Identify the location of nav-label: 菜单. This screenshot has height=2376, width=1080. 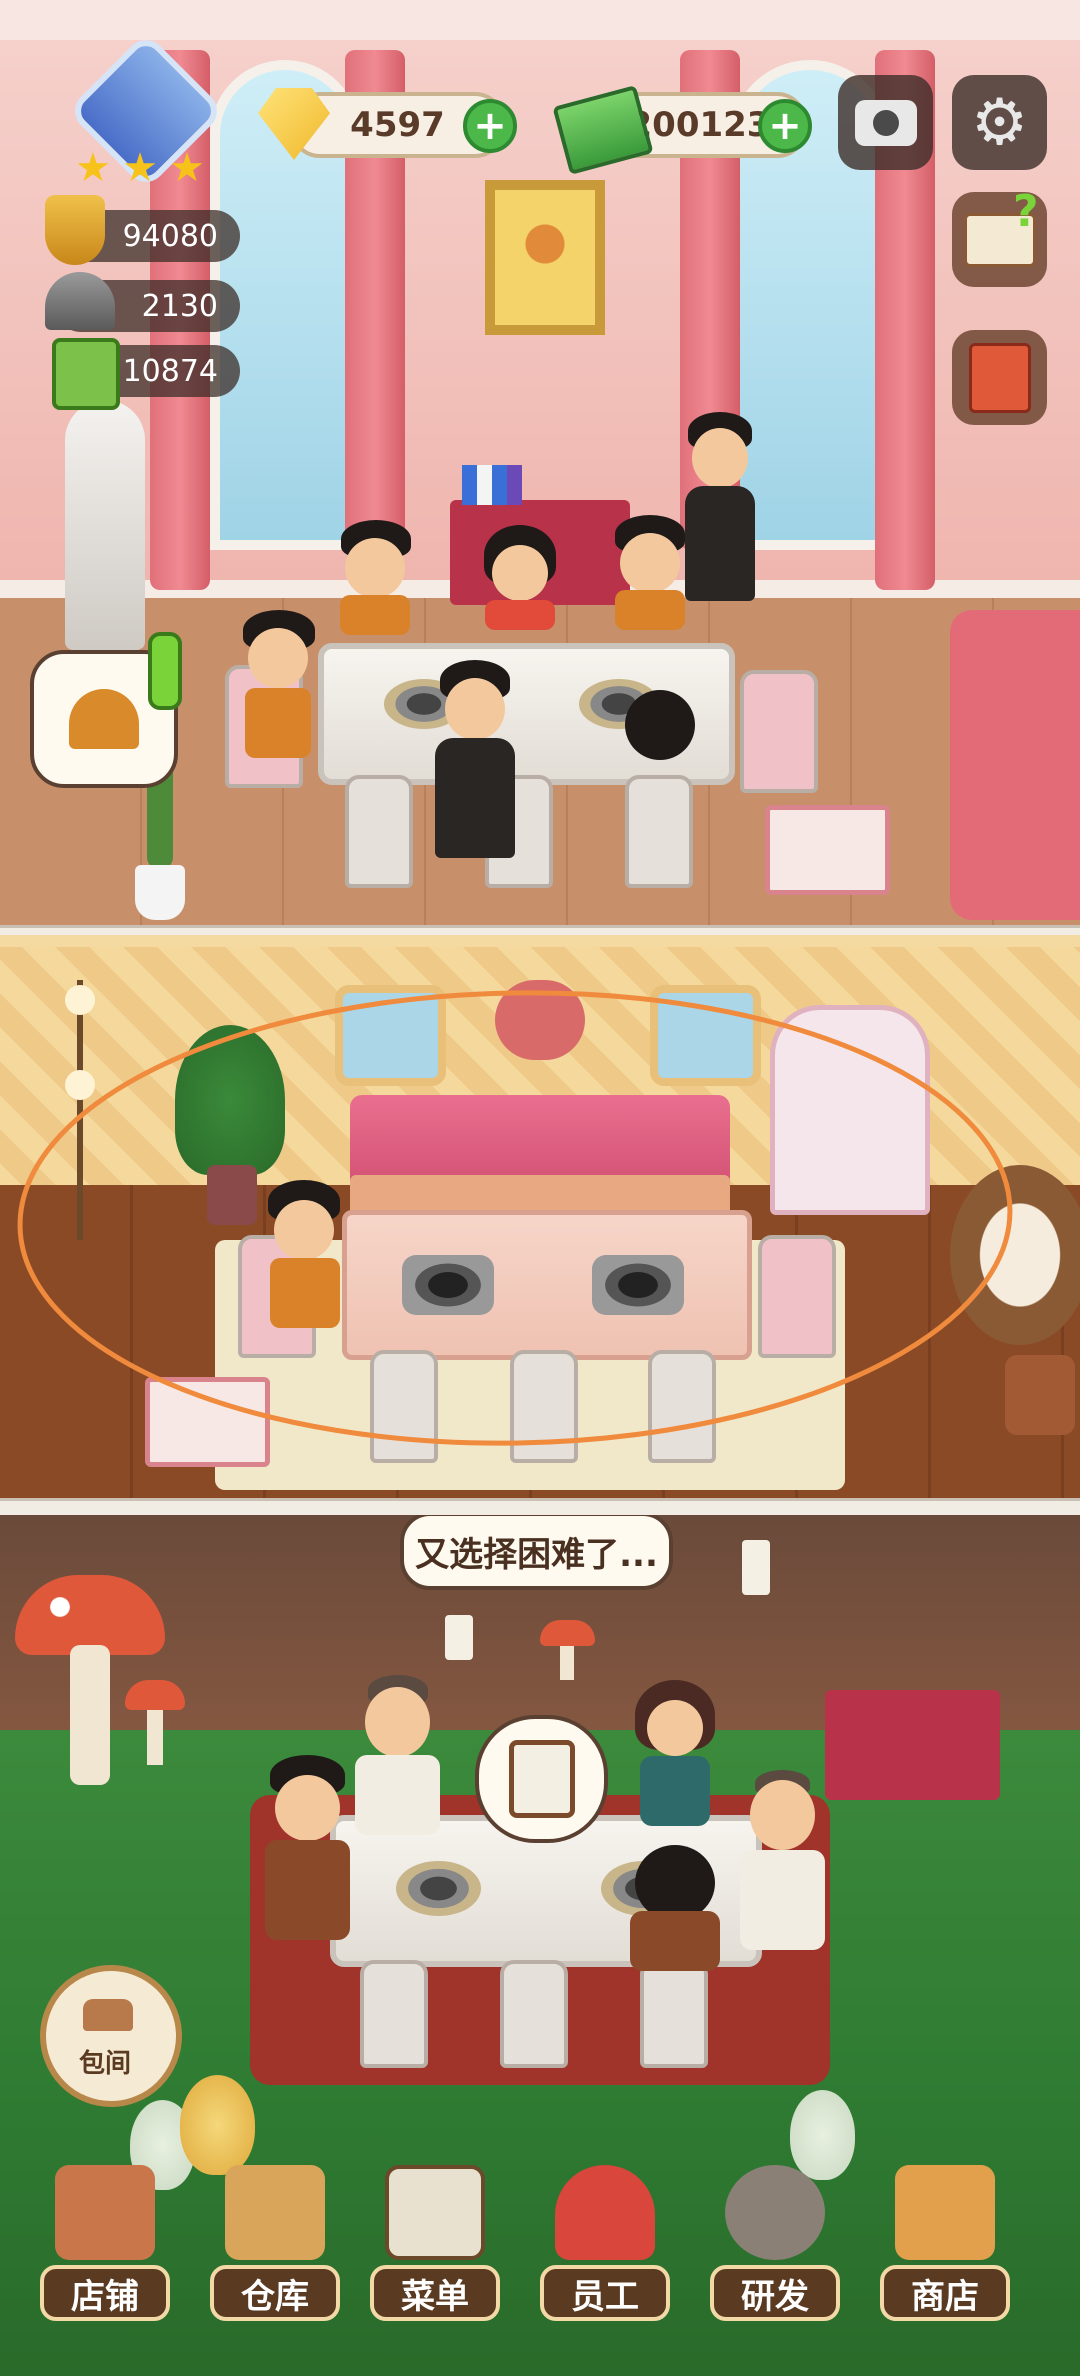
(435, 2293).